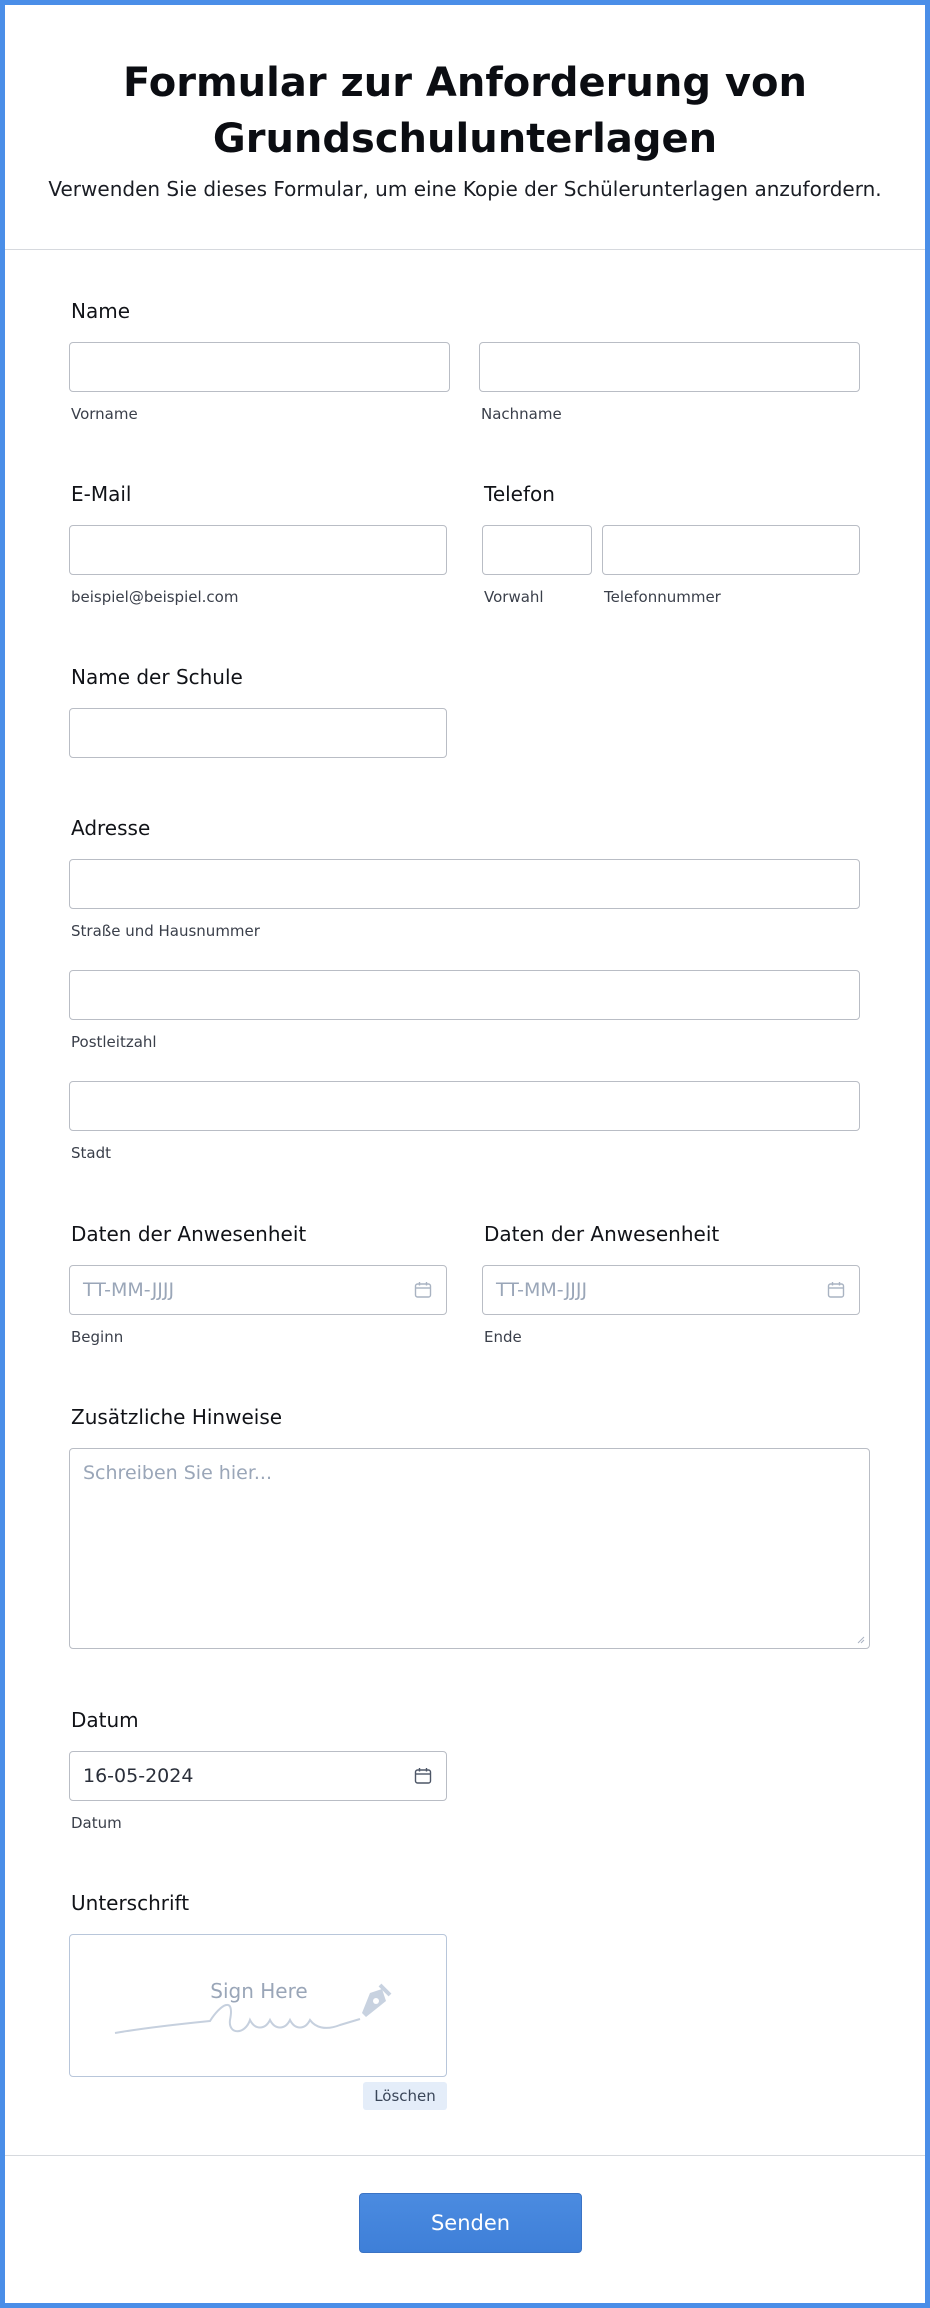 This screenshot has height=2308, width=930. What do you see at coordinates (258, 2005) in the screenshot?
I see `signature-pad: Sign Here` at bounding box center [258, 2005].